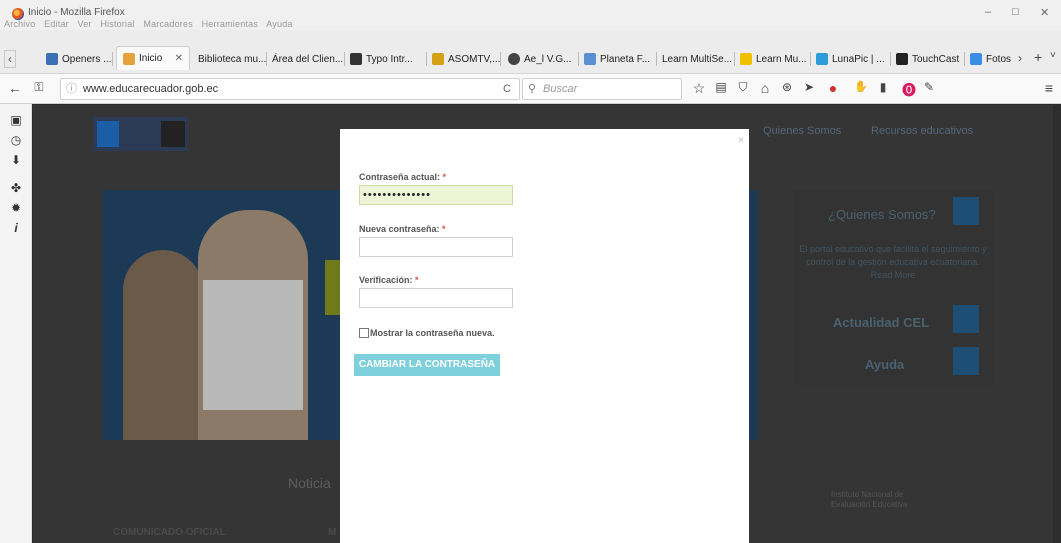 The width and height of the screenshot is (1061, 543). I want to click on clipboard-icon: ▮, so click(883, 87).